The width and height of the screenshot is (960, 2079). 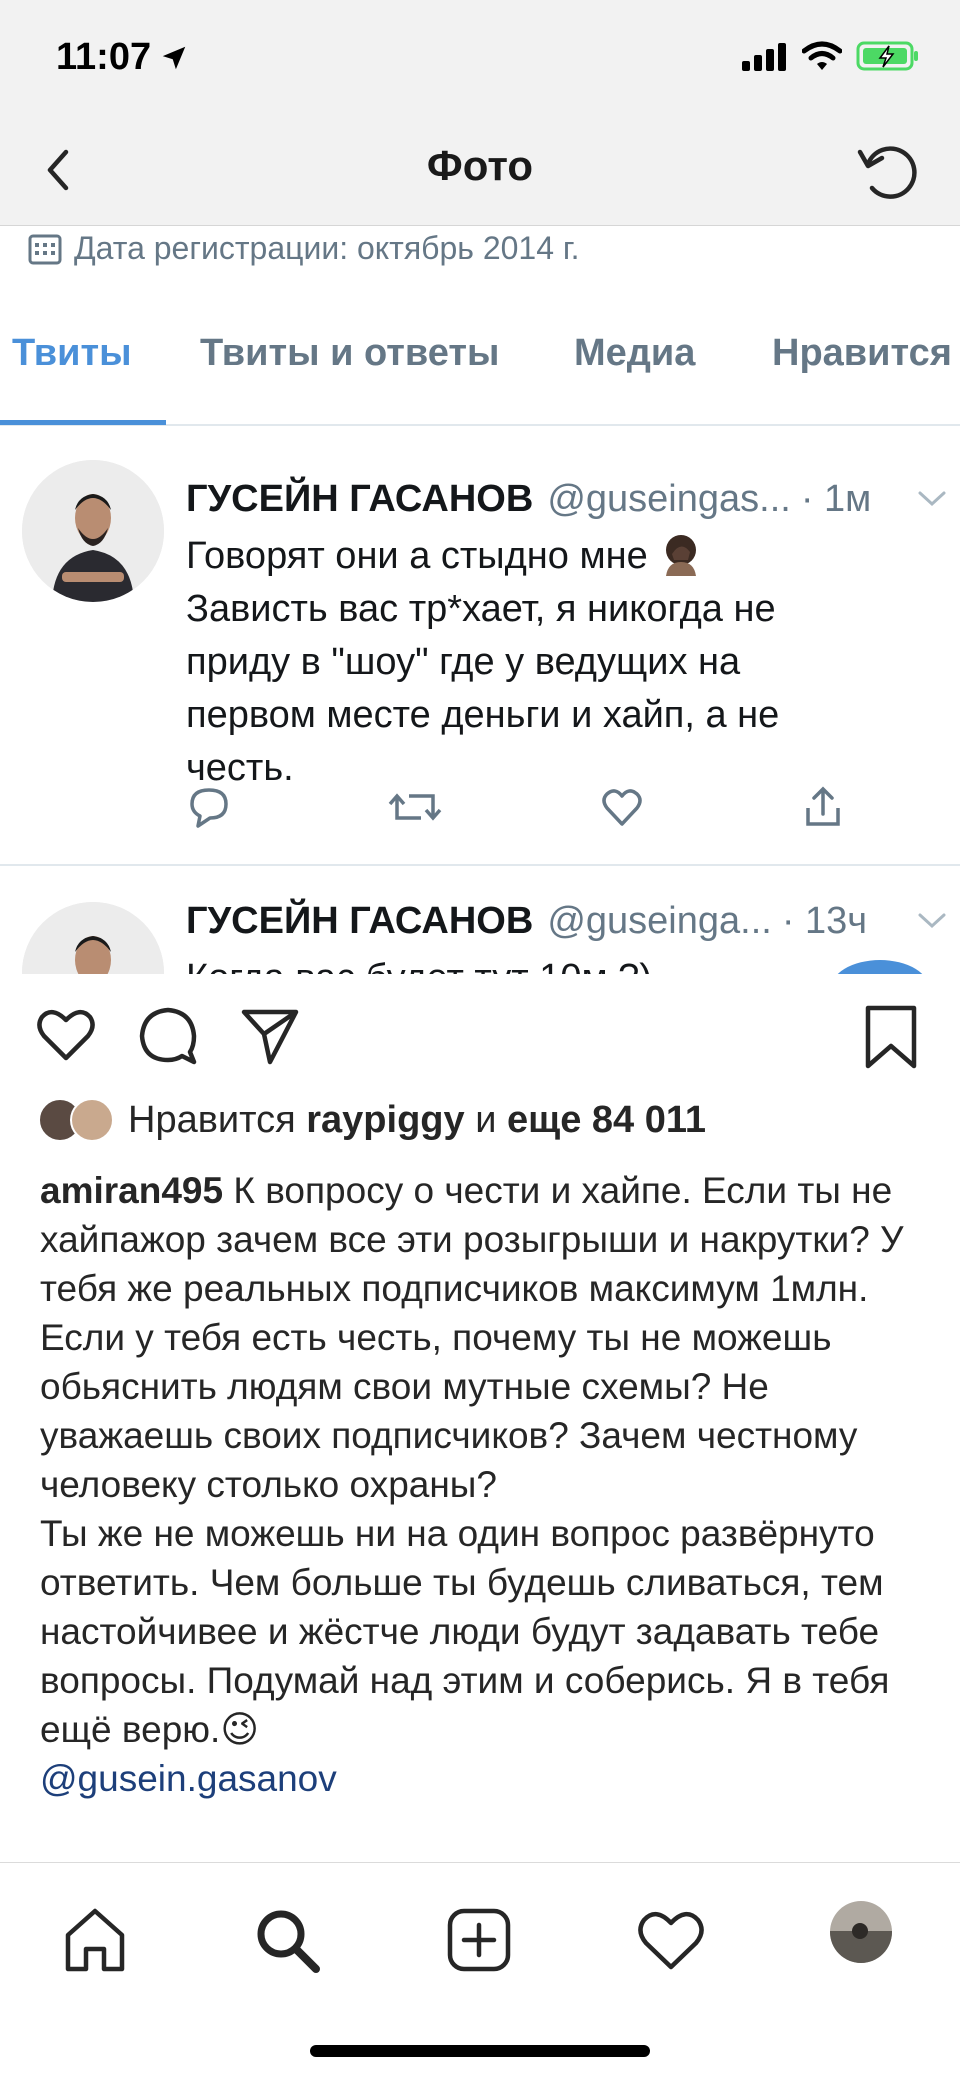 What do you see at coordinates (95, 1940) in the screenshot?
I see `home-tab` at bounding box center [95, 1940].